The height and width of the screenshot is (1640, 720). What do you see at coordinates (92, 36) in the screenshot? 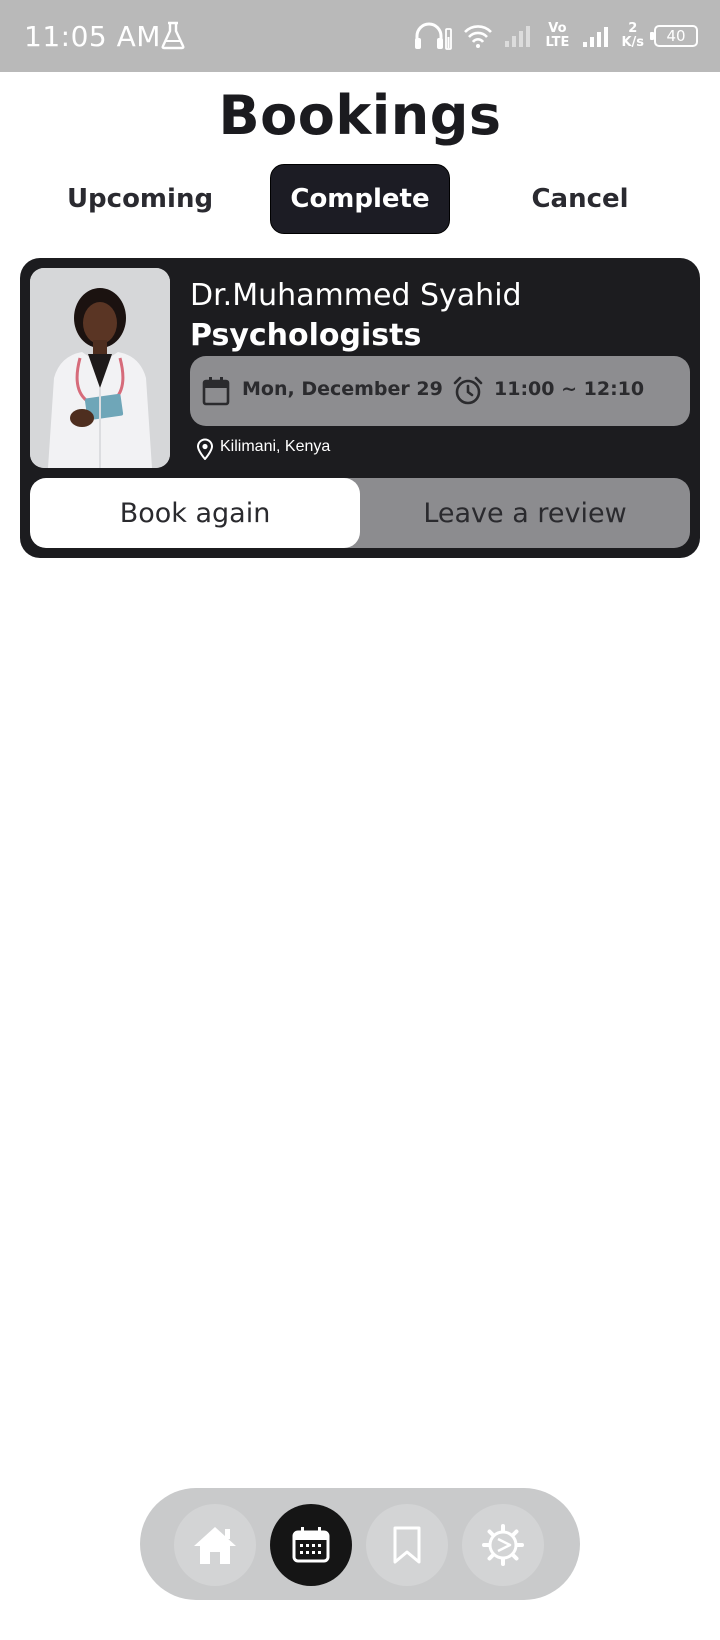
I see `status-time: 11:05 AM` at bounding box center [92, 36].